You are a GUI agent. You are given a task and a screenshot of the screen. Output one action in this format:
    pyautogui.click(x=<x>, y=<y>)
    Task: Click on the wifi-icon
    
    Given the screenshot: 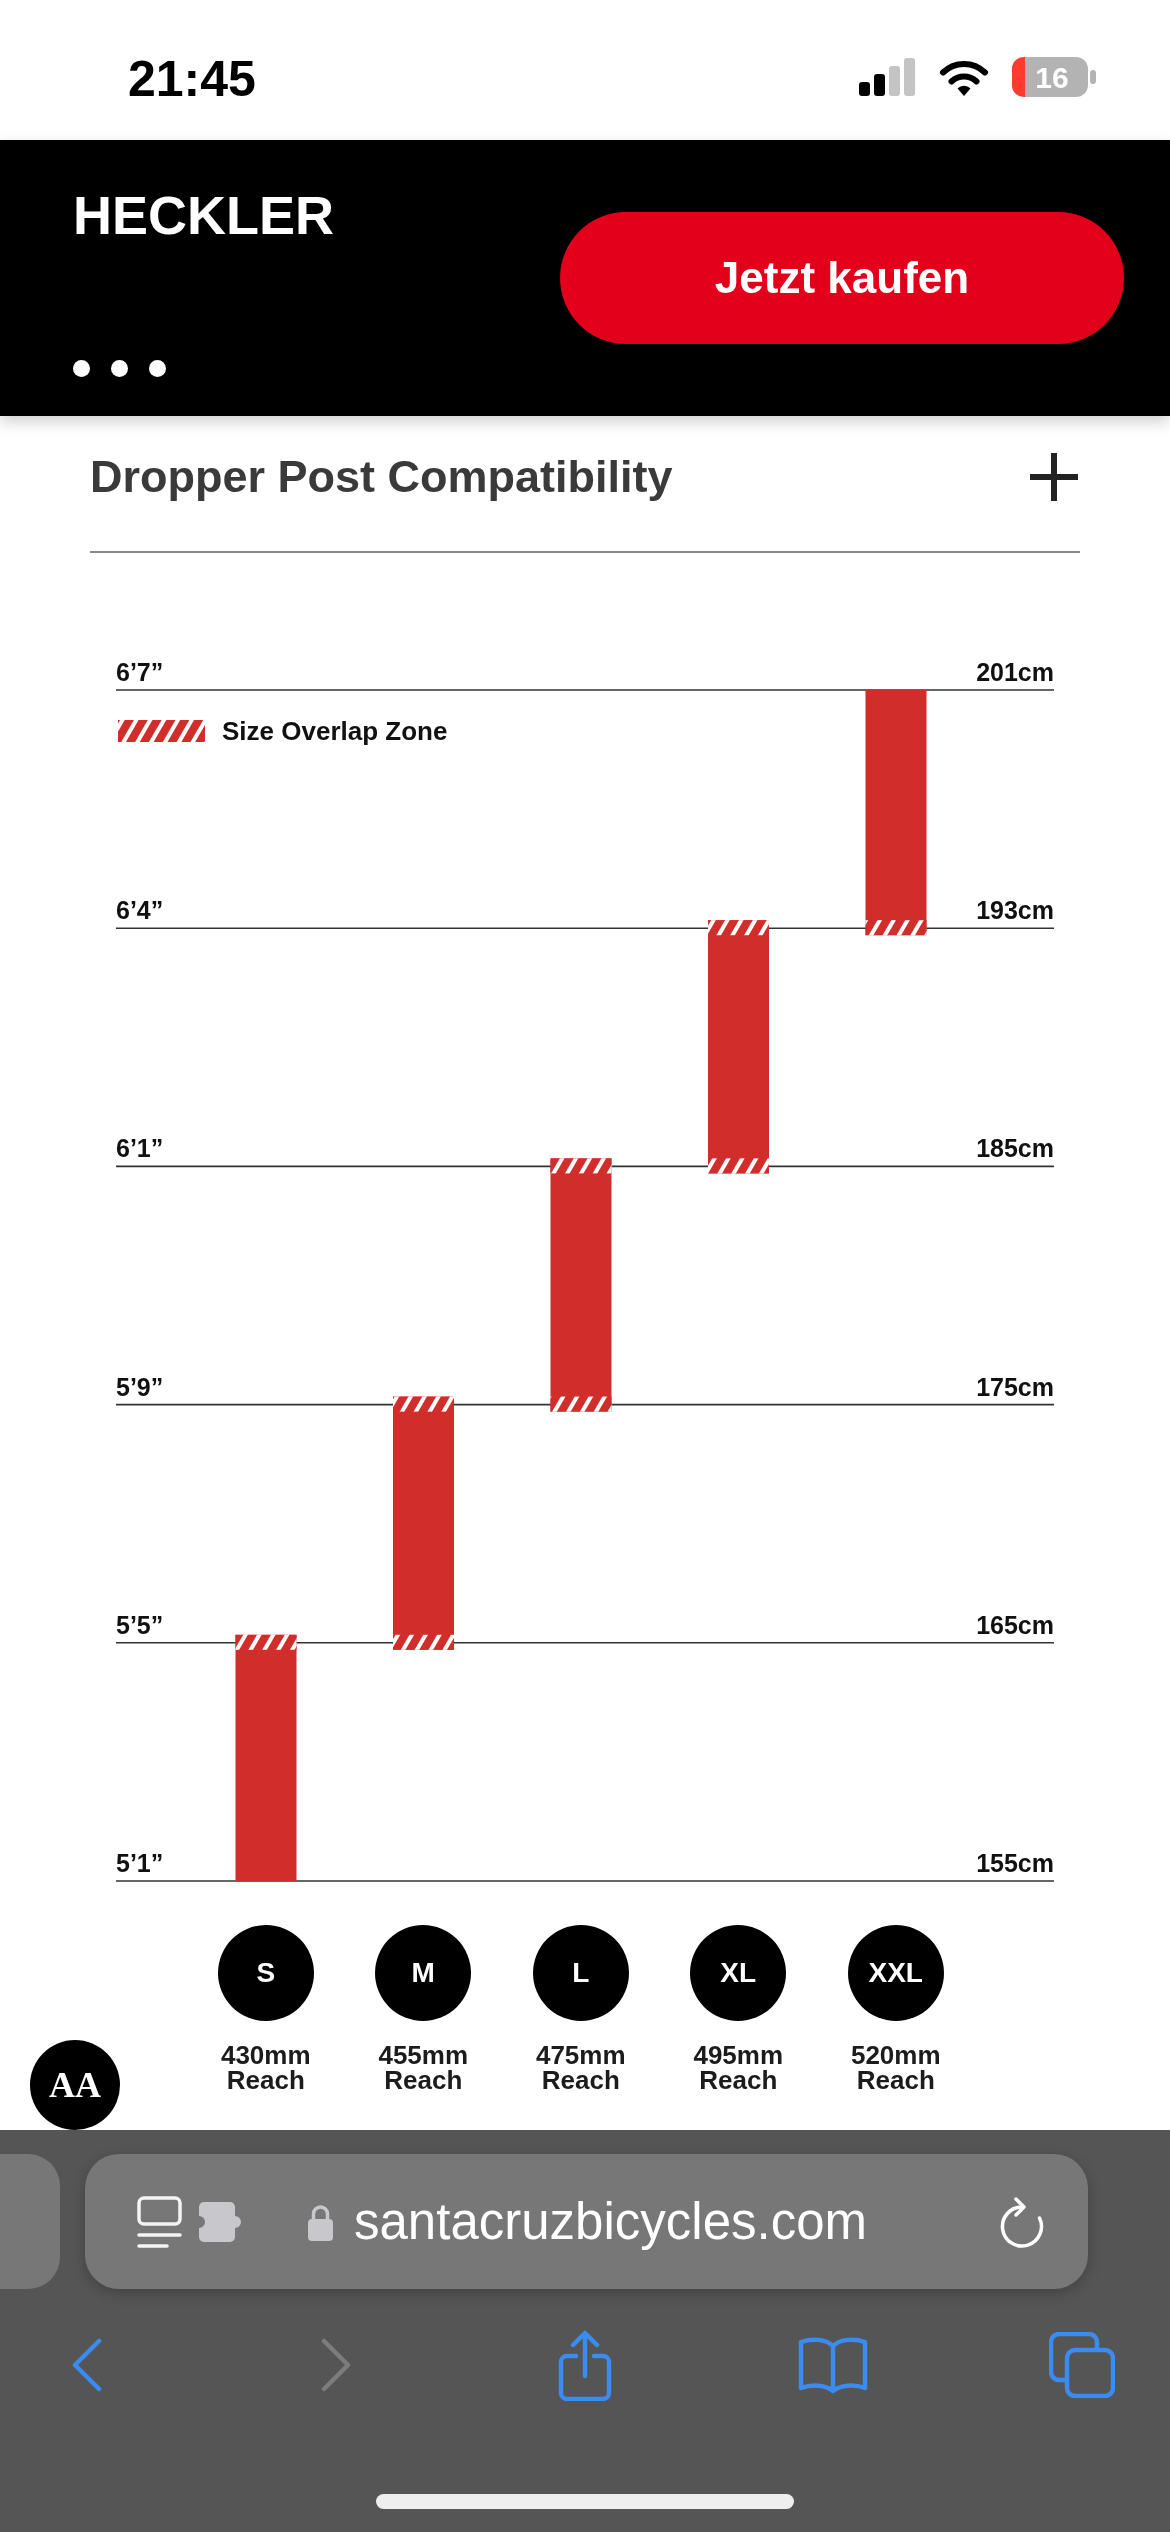 What is the action you would take?
    pyautogui.click(x=964, y=77)
    